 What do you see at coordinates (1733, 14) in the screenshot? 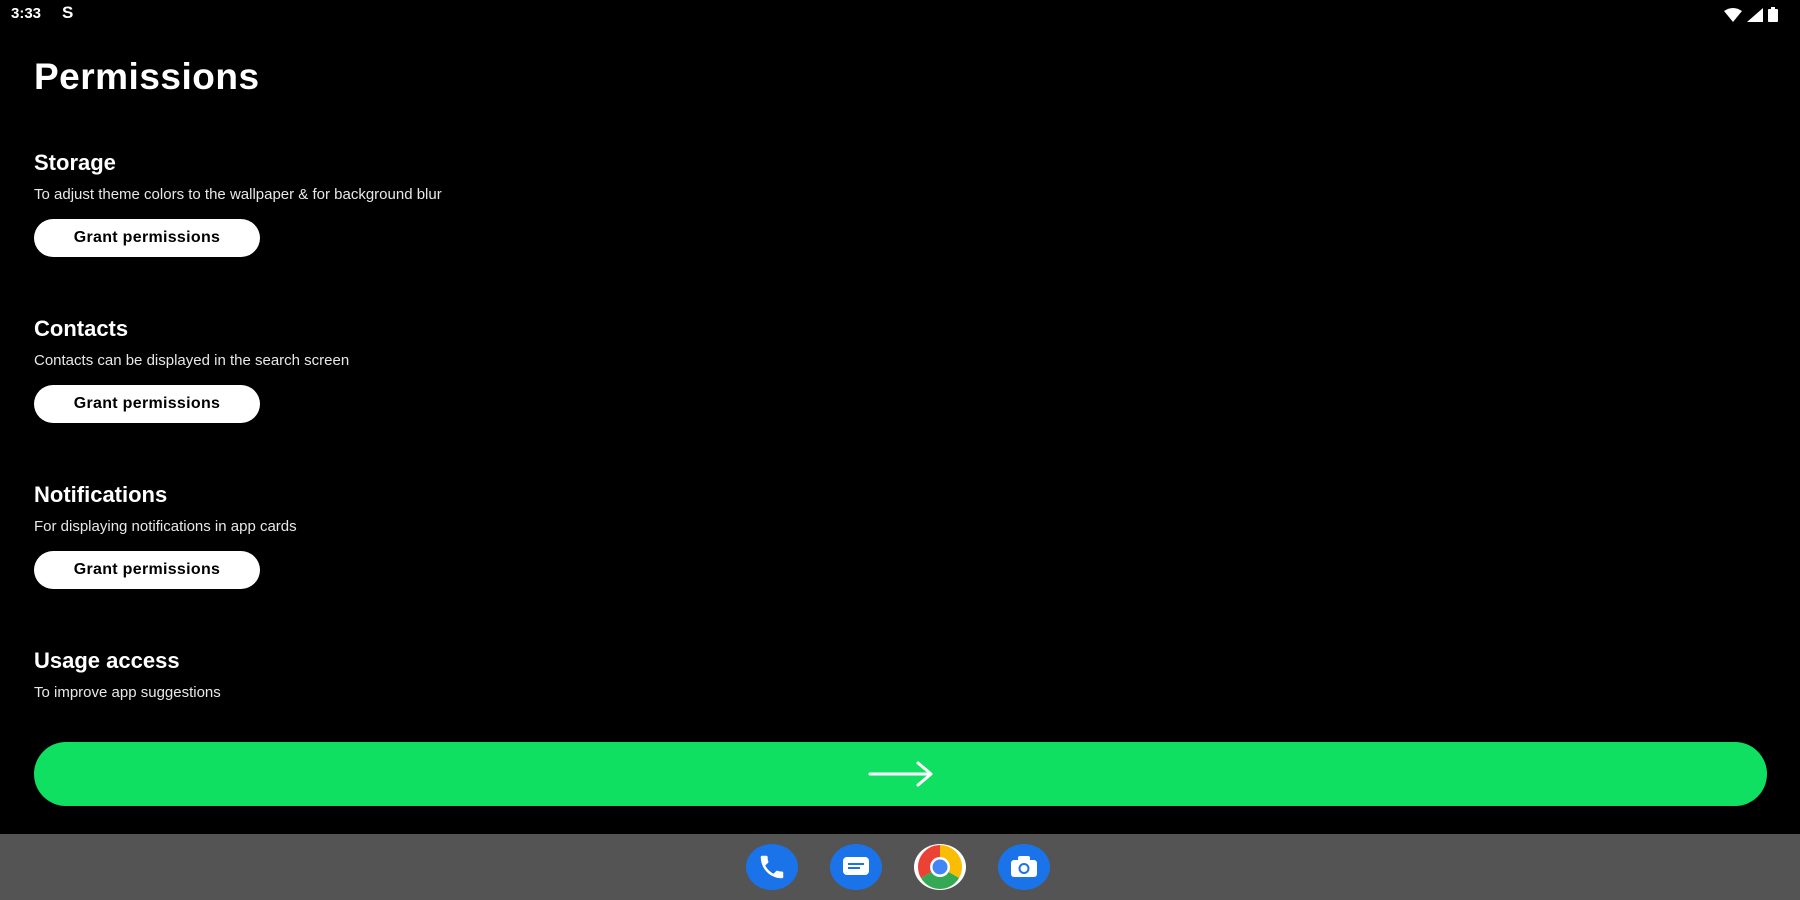
I see `wifi-icon` at bounding box center [1733, 14].